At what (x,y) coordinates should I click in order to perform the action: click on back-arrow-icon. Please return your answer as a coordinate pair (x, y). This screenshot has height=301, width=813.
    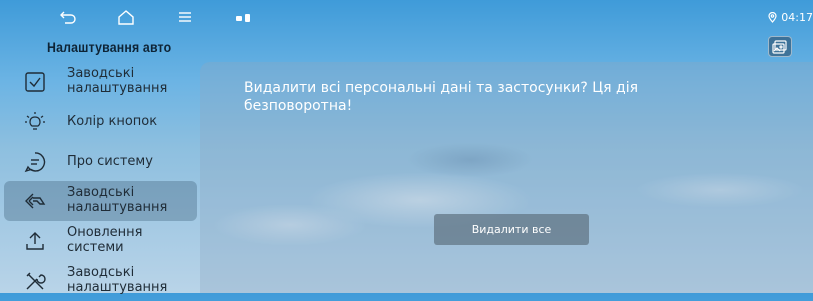
    Looking at the image, I should click on (35, 201).